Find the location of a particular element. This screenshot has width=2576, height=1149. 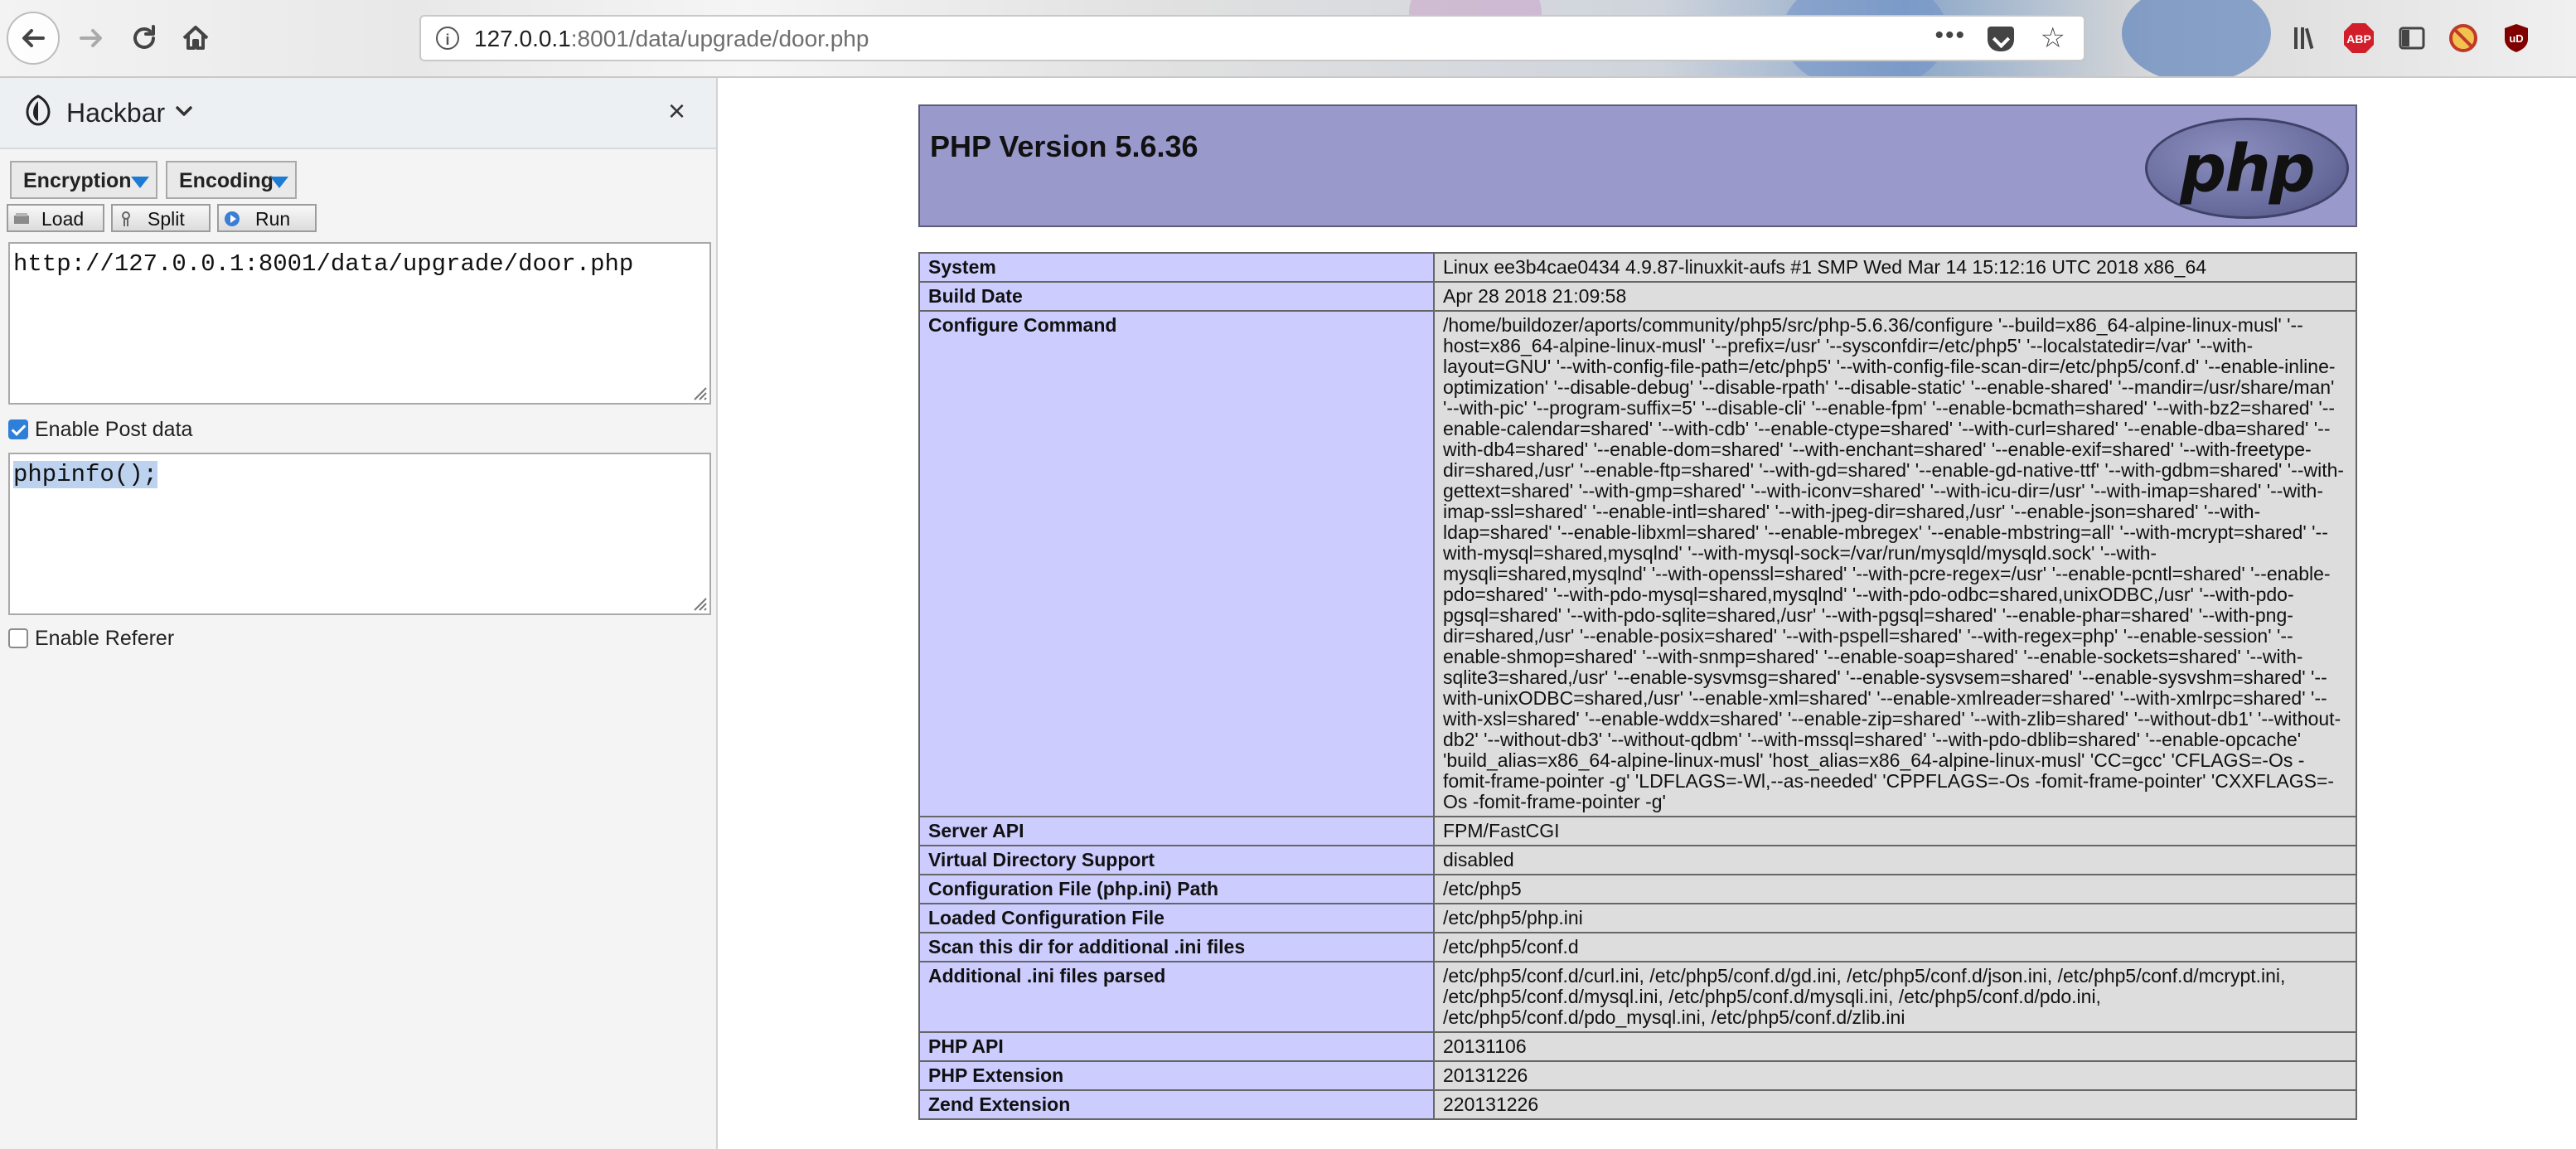

noscript-icon is located at coordinates (2463, 38).